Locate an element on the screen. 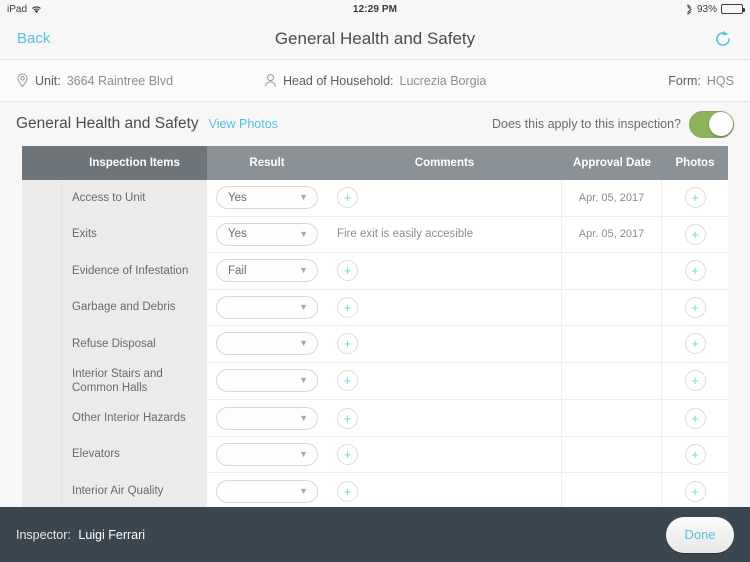 The image size is (750, 562). head-of-household-info: Head of Household: Lucrezia Borgia is located at coordinates (375, 80).